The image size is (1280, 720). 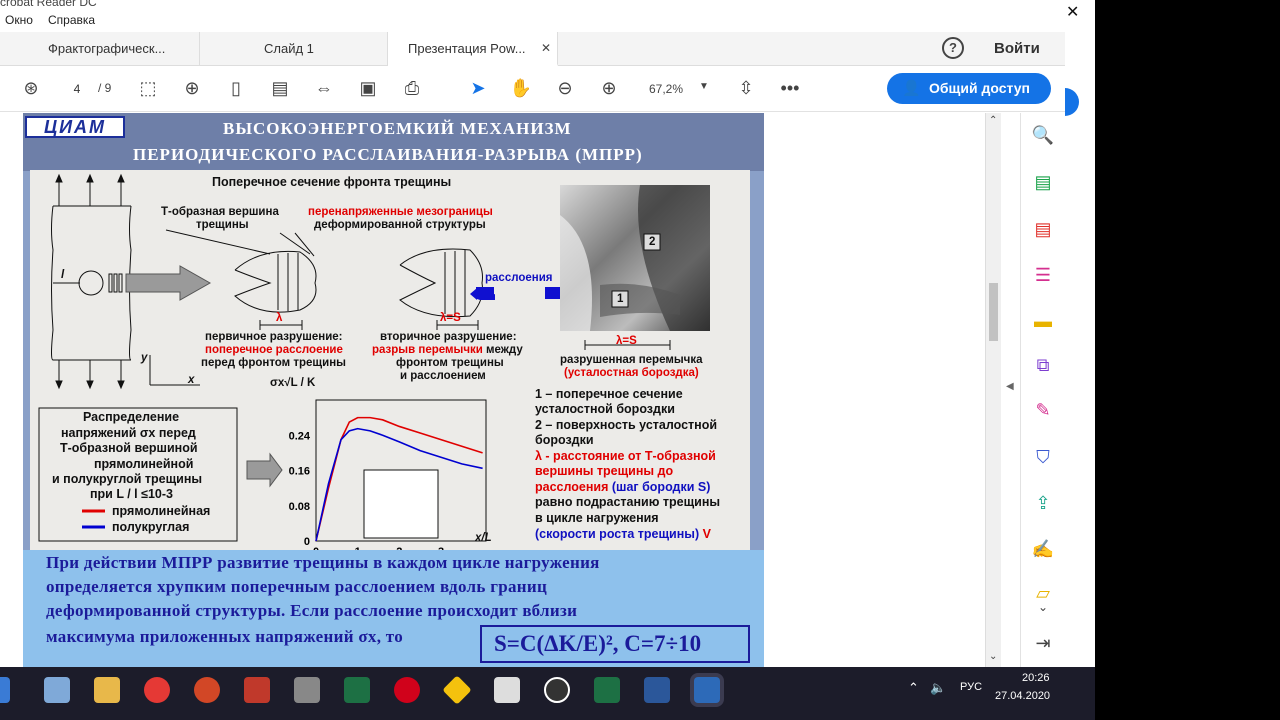 I want to click on chart-ylabel: σx√L / K, so click(x=293, y=383).